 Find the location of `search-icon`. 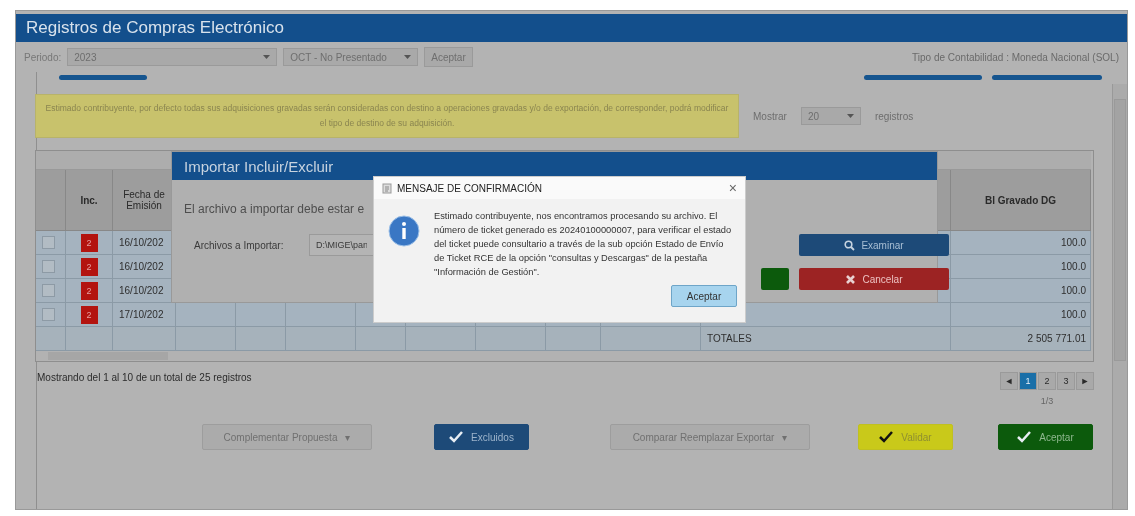

search-icon is located at coordinates (850, 245).